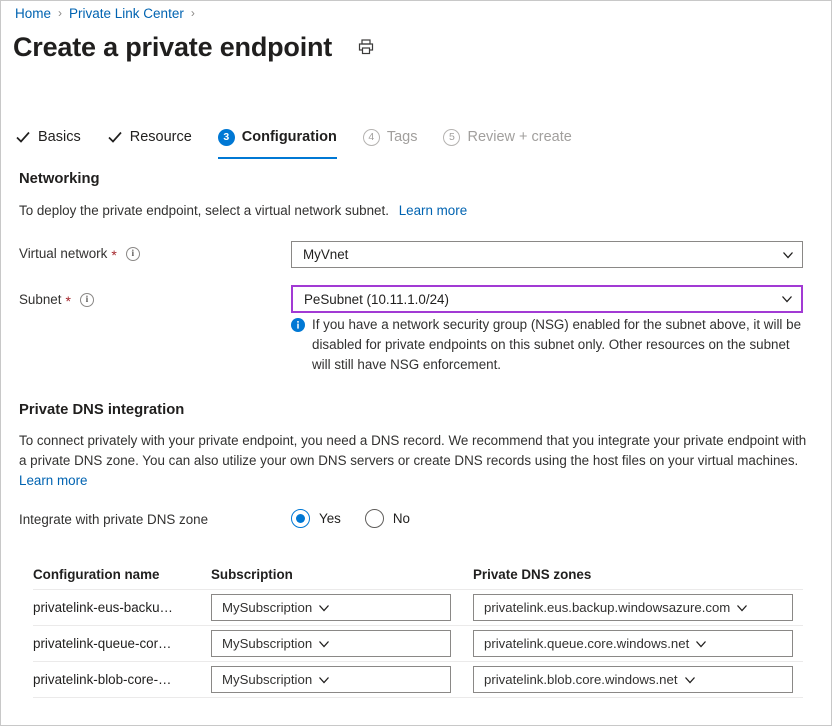  I want to click on radio-yes: Yes, so click(316, 518).